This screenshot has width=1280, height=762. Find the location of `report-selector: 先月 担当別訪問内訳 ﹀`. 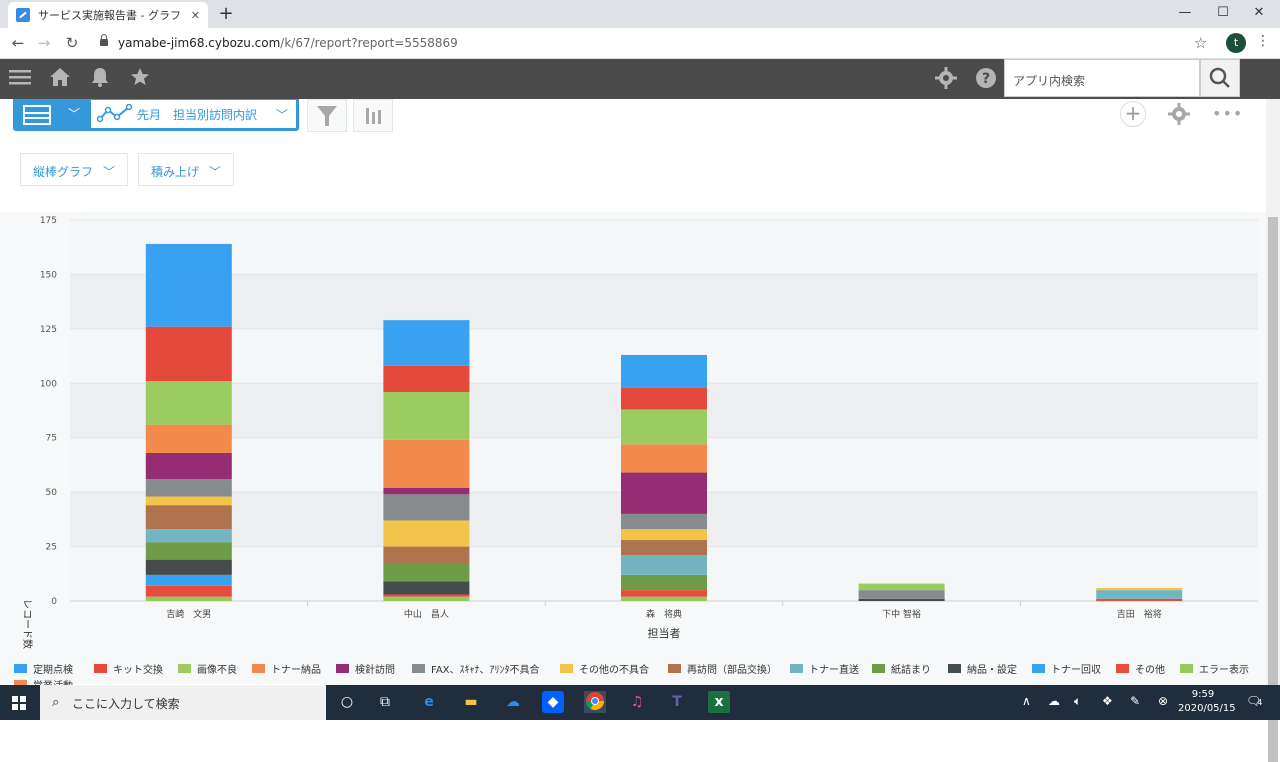

report-selector: 先月 担当別訪問内訳 ﹀ is located at coordinates (193, 114).